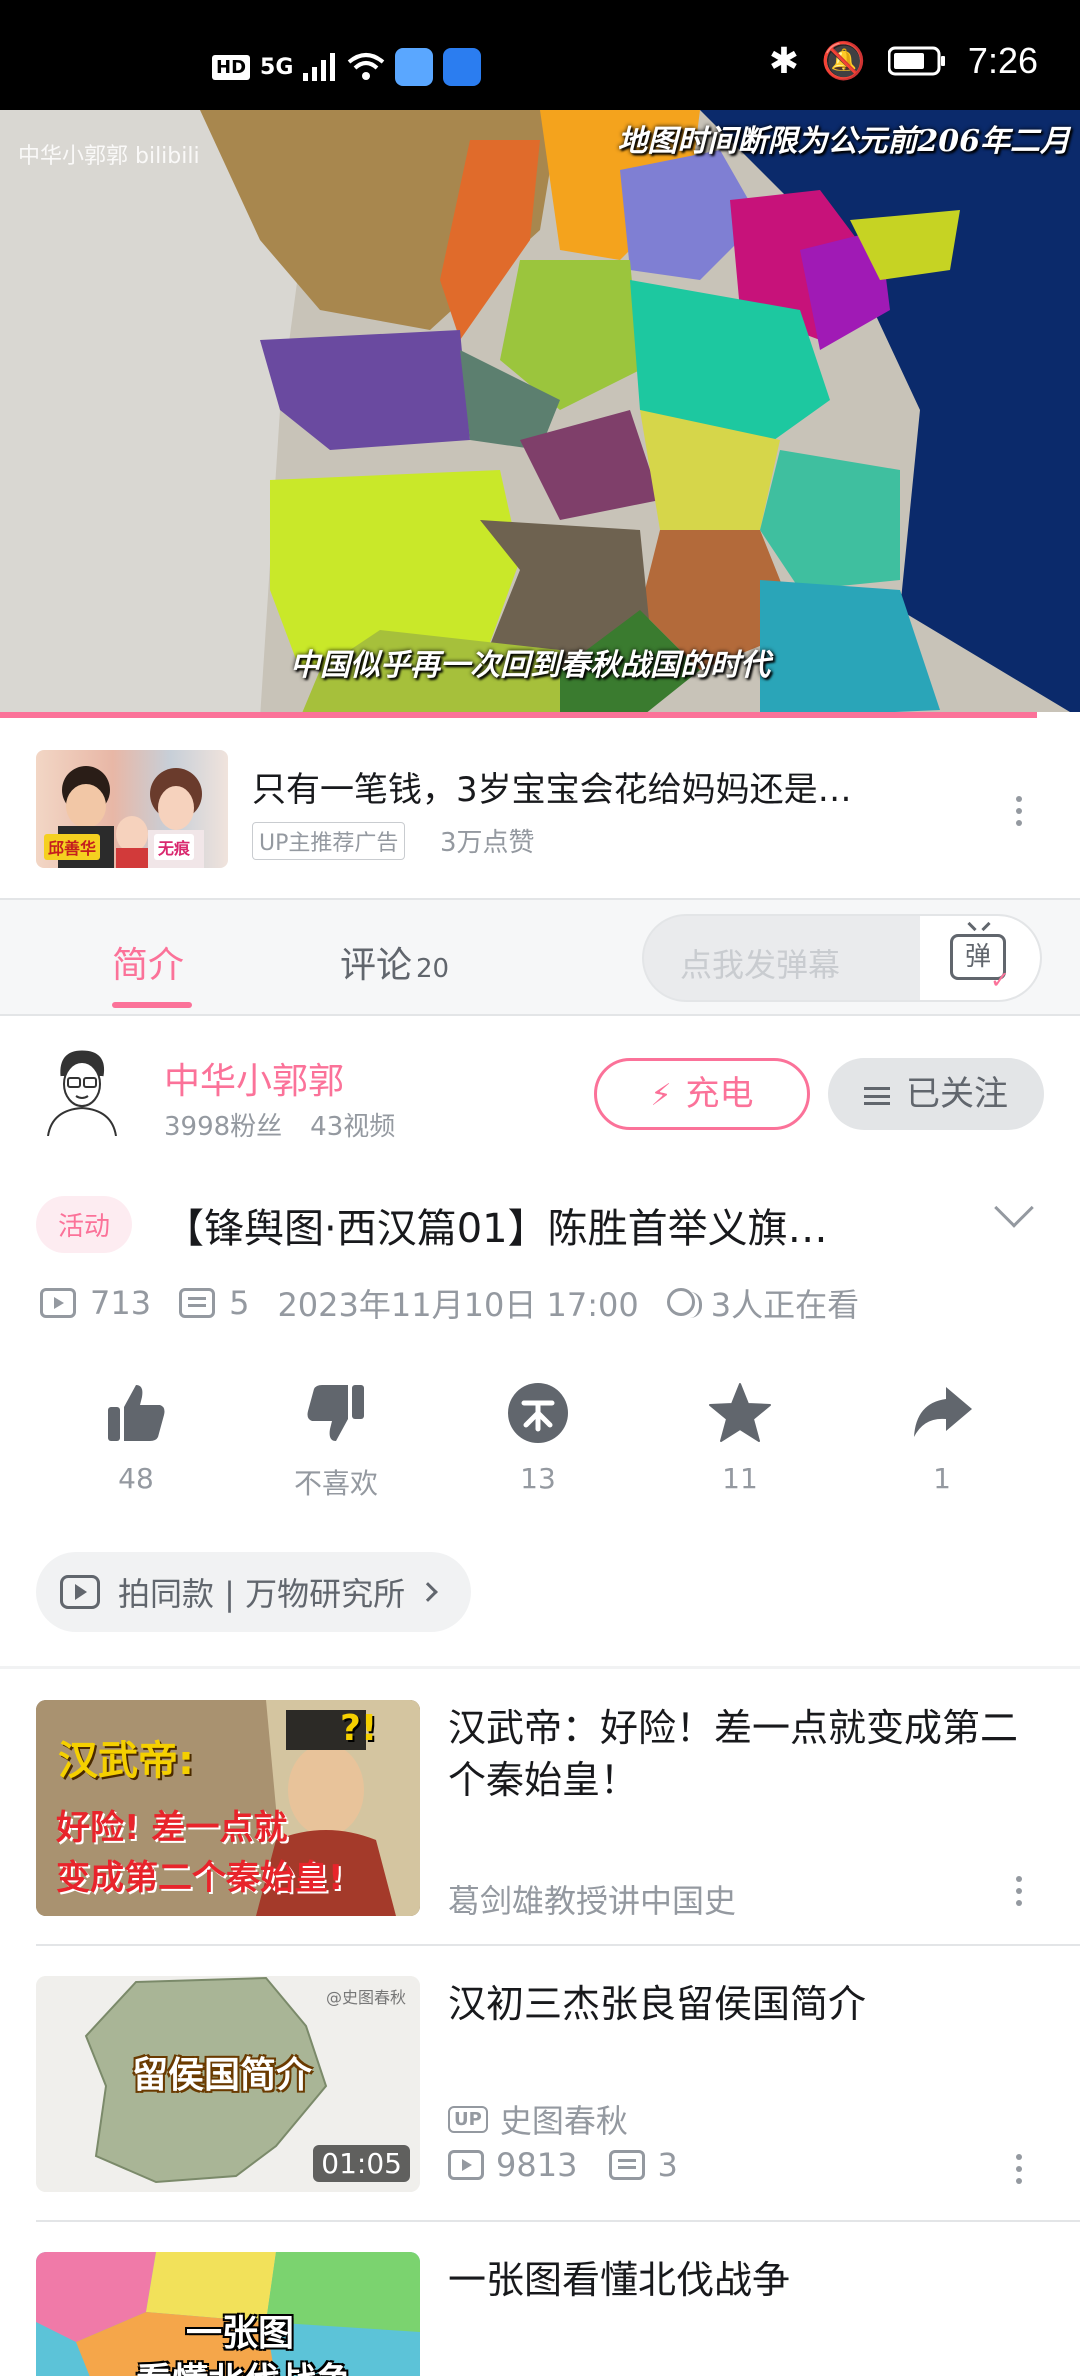 The height and width of the screenshot is (2376, 1080). What do you see at coordinates (784, 60) in the screenshot?
I see `bluetooth-icon: ✱` at bounding box center [784, 60].